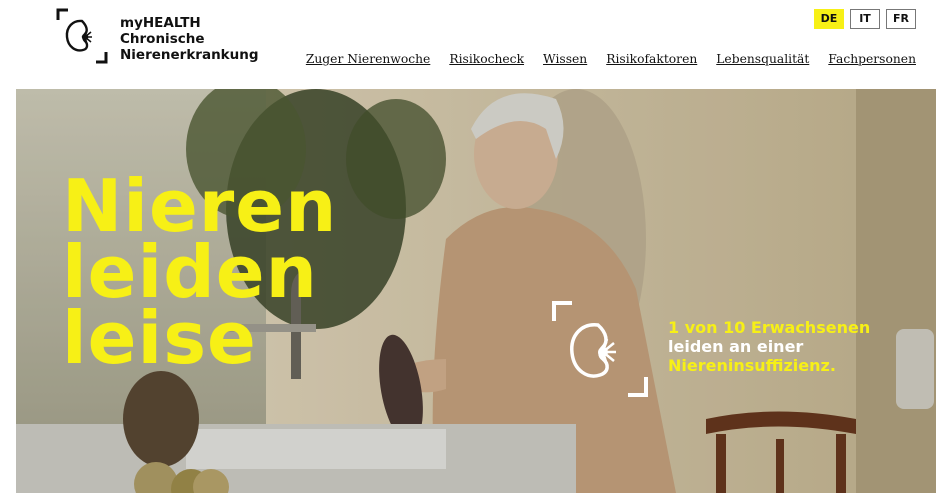  Describe the element at coordinates (872, 59) in the screenshot. I see `nav-link-fachpersonen: Fachpersonen` at that location.